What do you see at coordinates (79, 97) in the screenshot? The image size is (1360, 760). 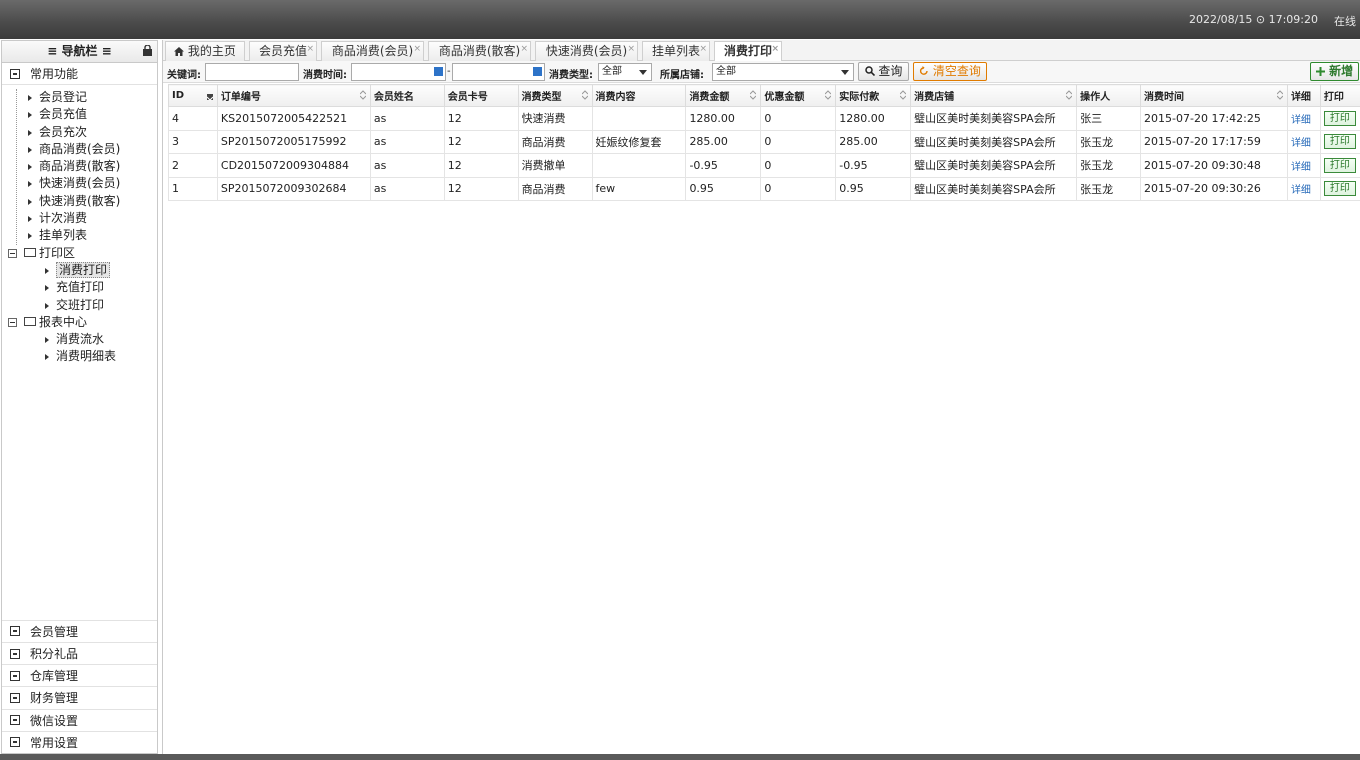 I see `nav-item-member-register: 会员登记` at bounding box center [79, 97].